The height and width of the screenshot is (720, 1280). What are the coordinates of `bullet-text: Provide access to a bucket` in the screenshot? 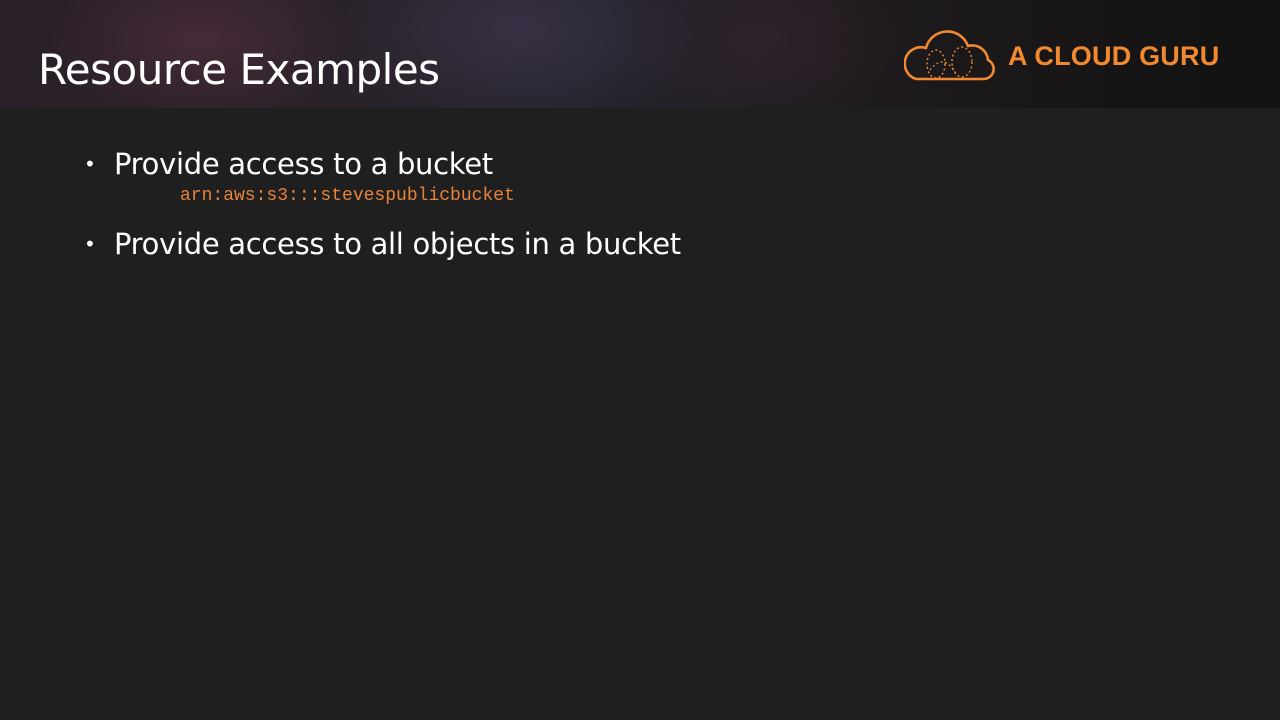 It's located at (303, 164).